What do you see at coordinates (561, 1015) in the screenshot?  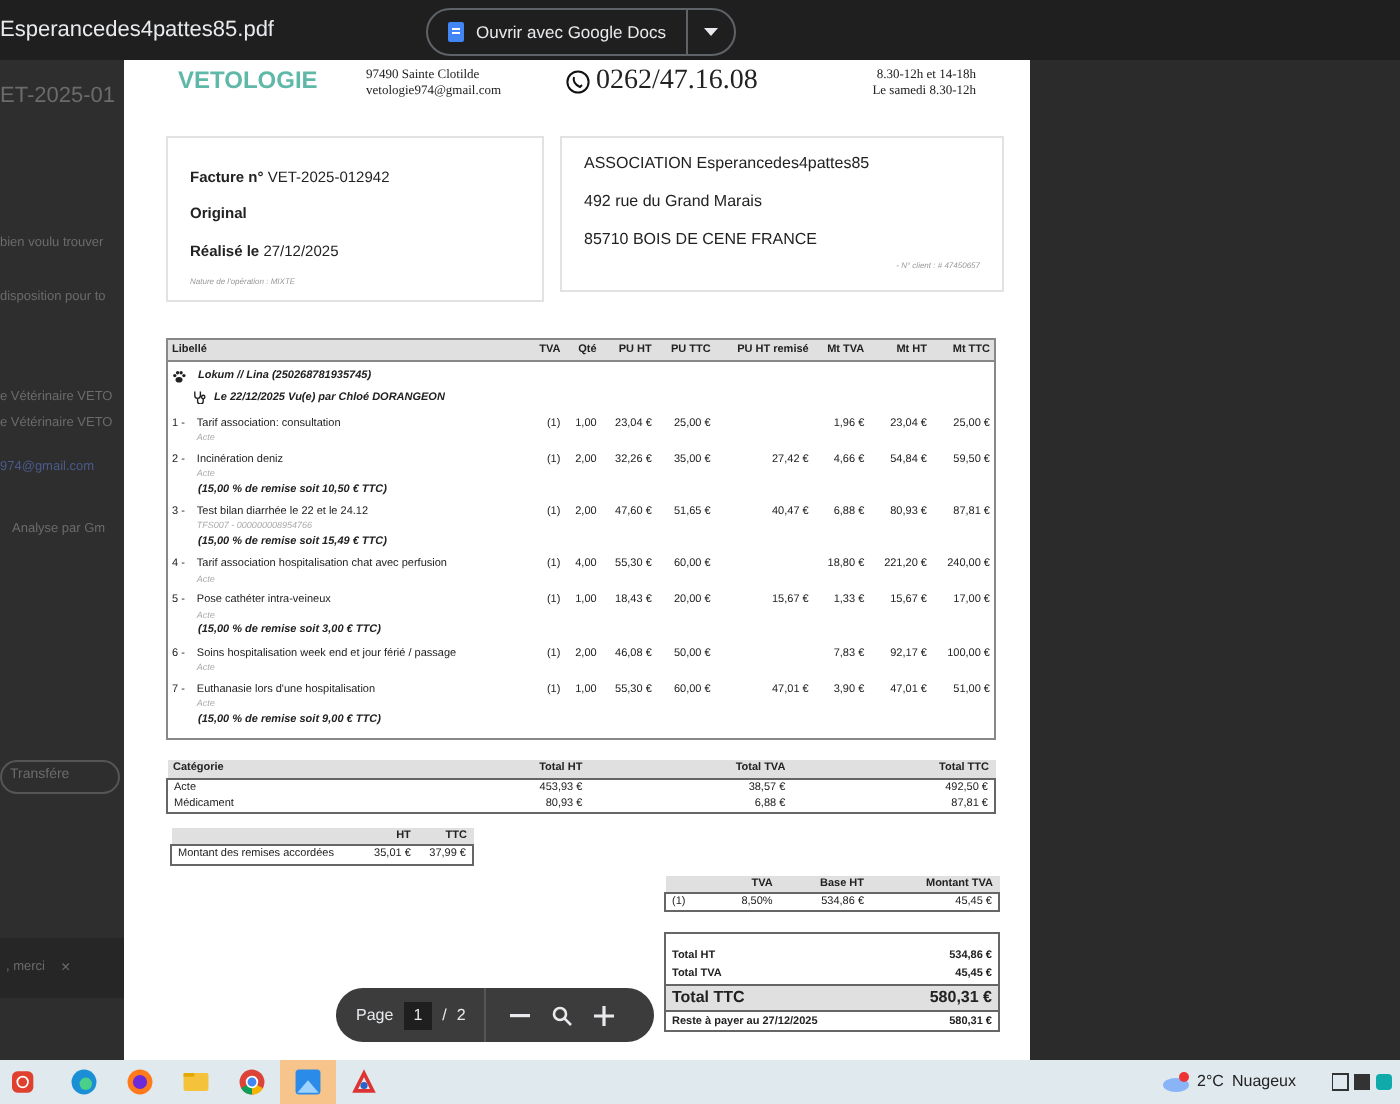 I see `magnifier-icon` at bounding box center [561, 1015].